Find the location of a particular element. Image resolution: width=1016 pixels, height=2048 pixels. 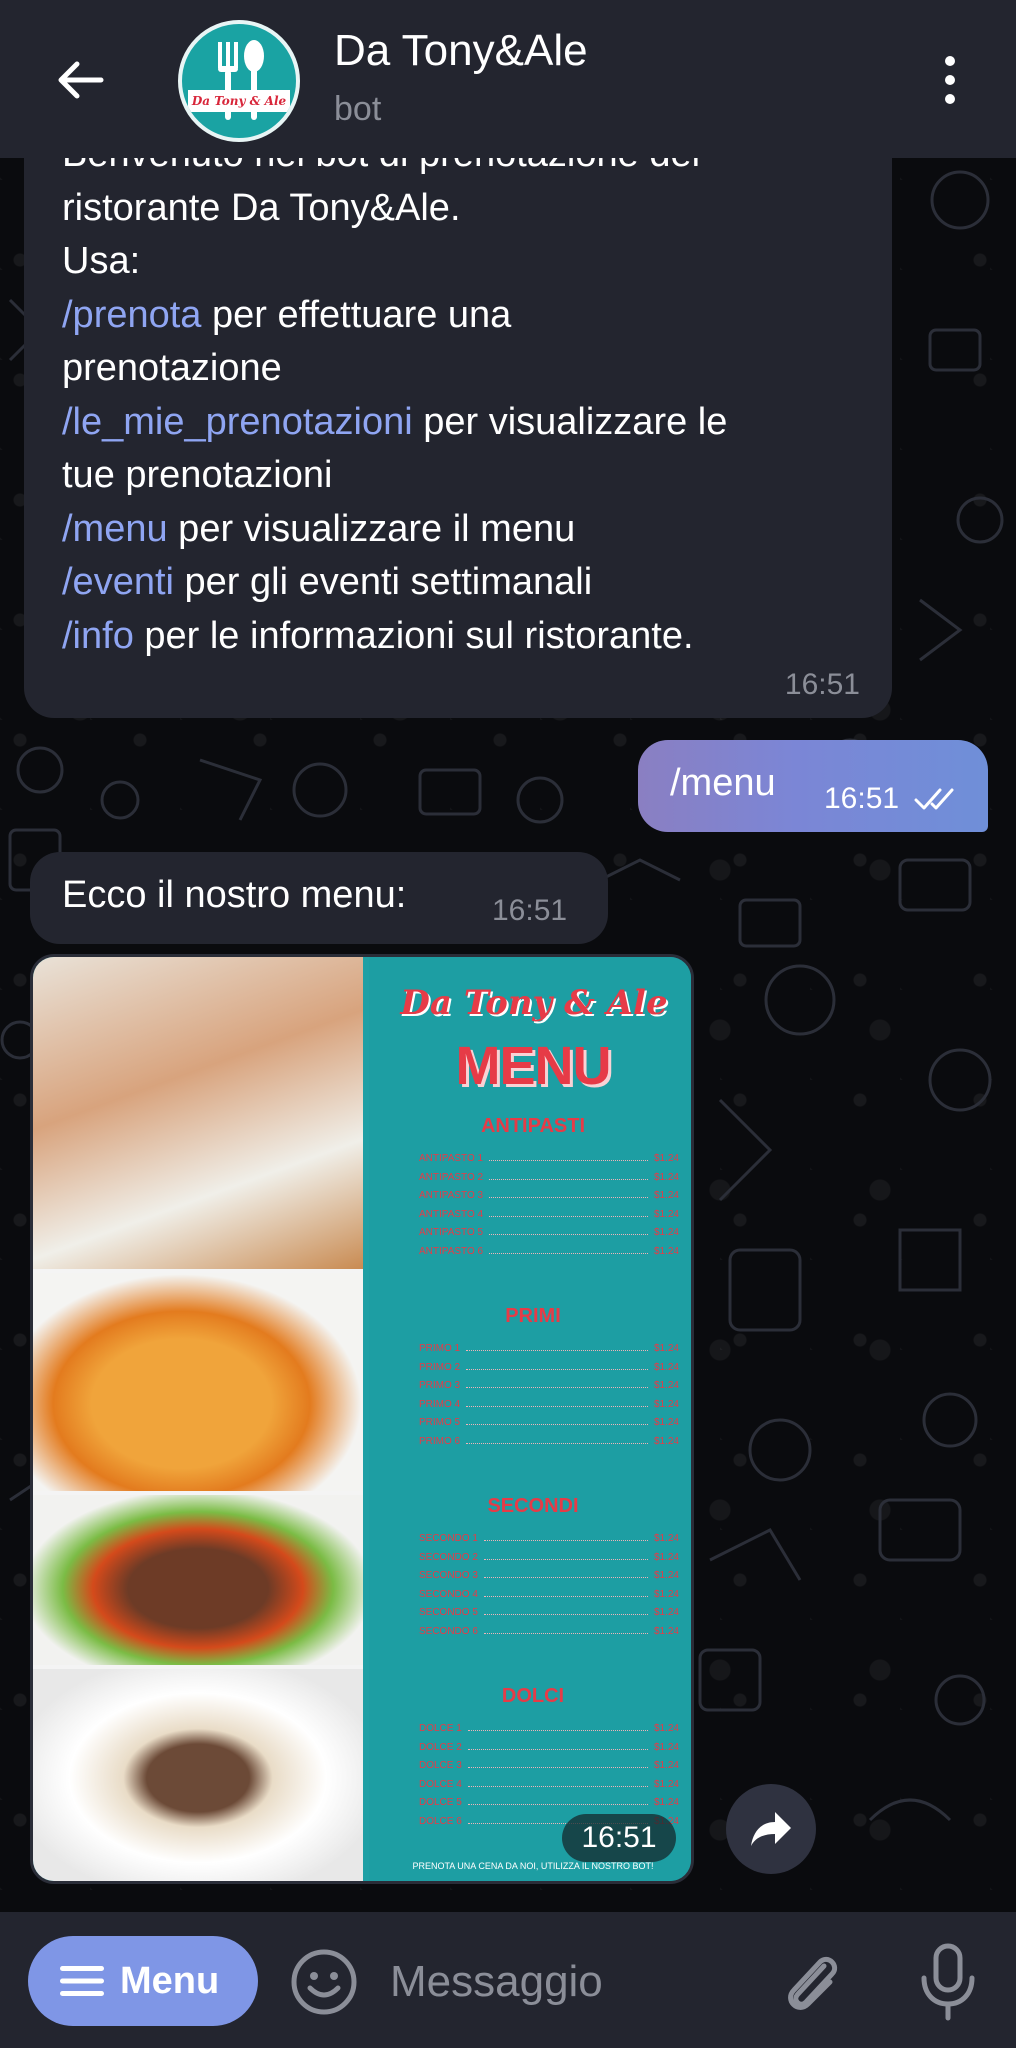

attach-button is located at coordinates (812, 1983).